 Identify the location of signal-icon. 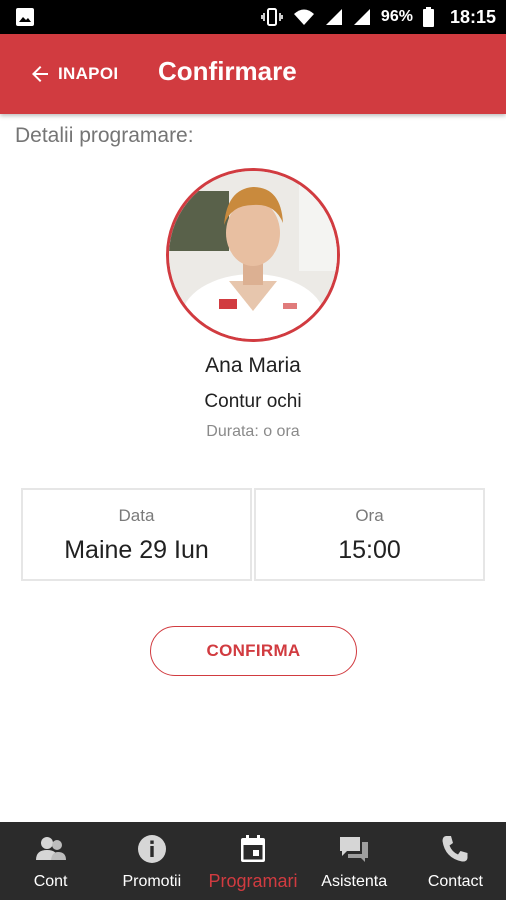
(333, 17).